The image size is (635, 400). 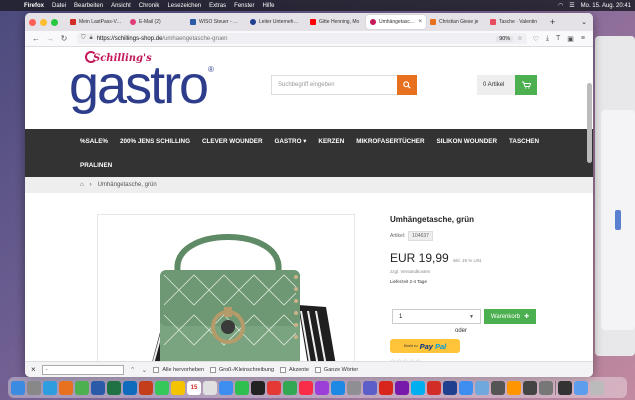 What do you see at coordinates (498, 387) in the screenshot?
I see `calculator-icon` at bounding box center [498, 387].